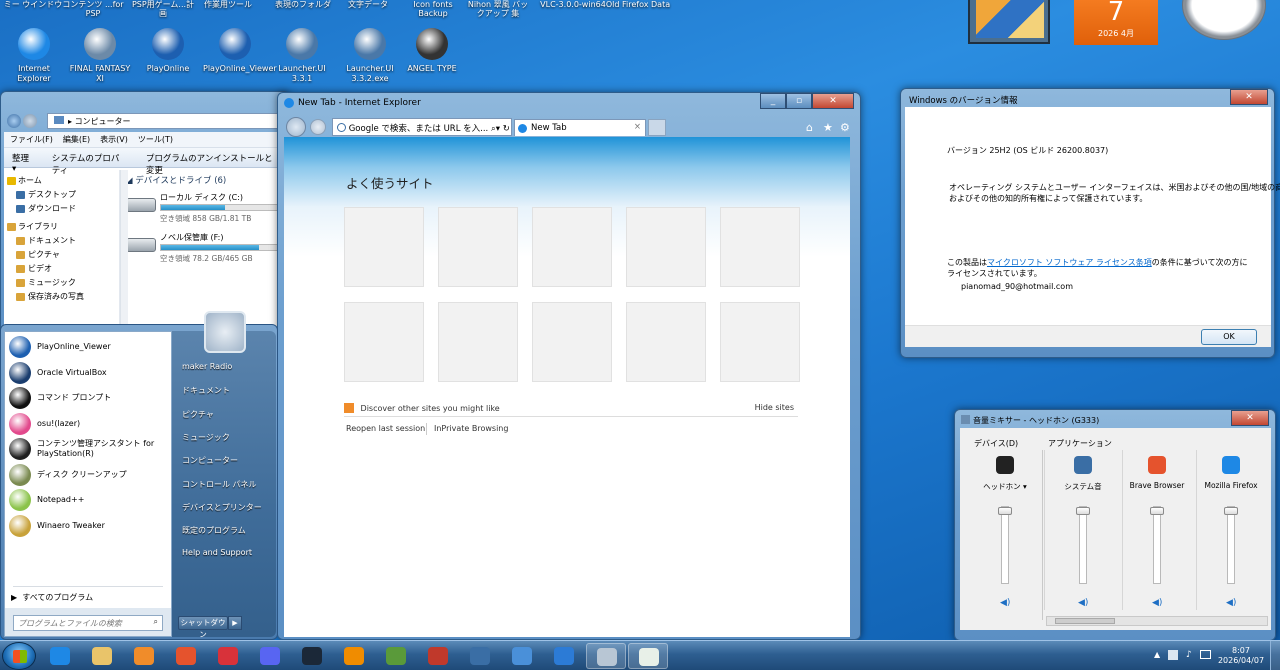 The width and height of the screenshot is (1280, 670). Describe the element at coordinates (433, 9) in the screenshot. I see `desktop-top-label: Icon fonts Backup` at that location.